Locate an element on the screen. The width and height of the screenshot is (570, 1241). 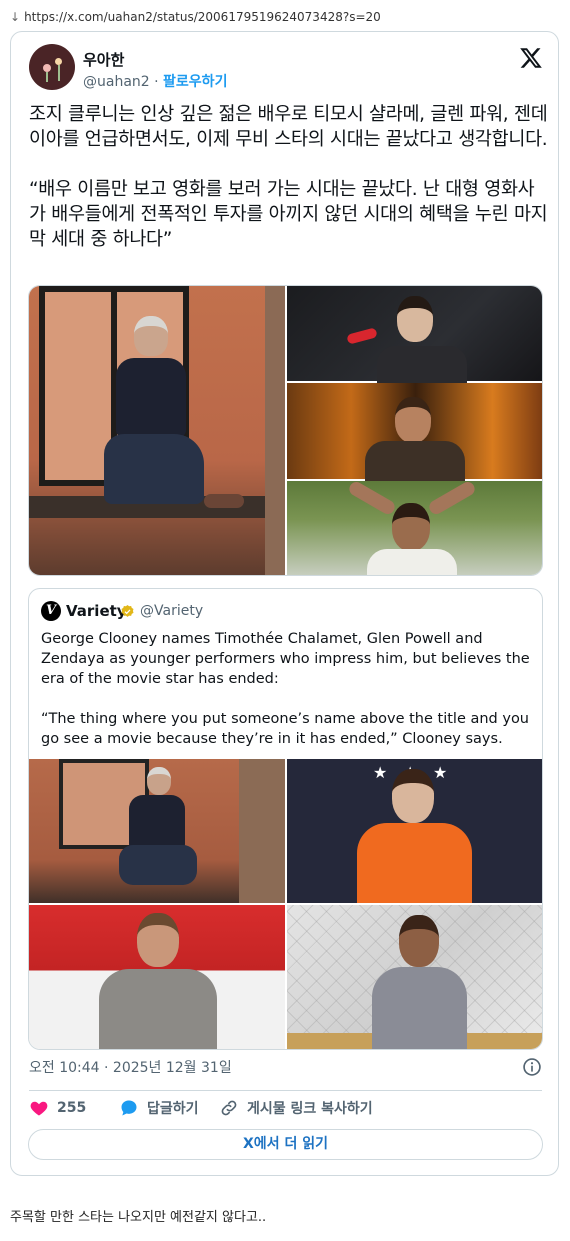
like-count: 255 is located at coordinates (72, 1108).